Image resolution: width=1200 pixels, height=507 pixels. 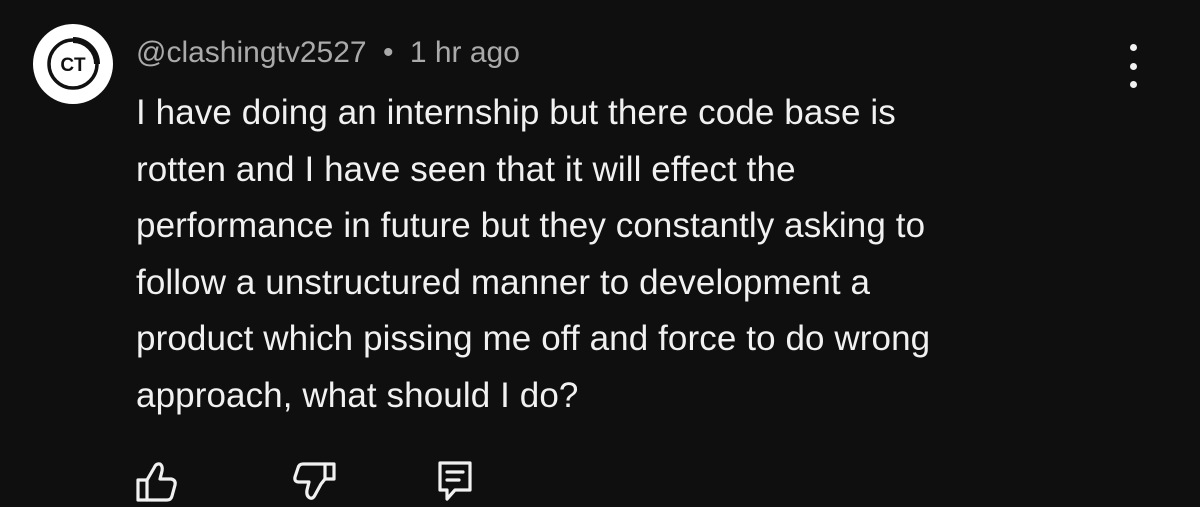 I want to click on comment-body-line: approach, what should I do?, so click(x=357, y=395).